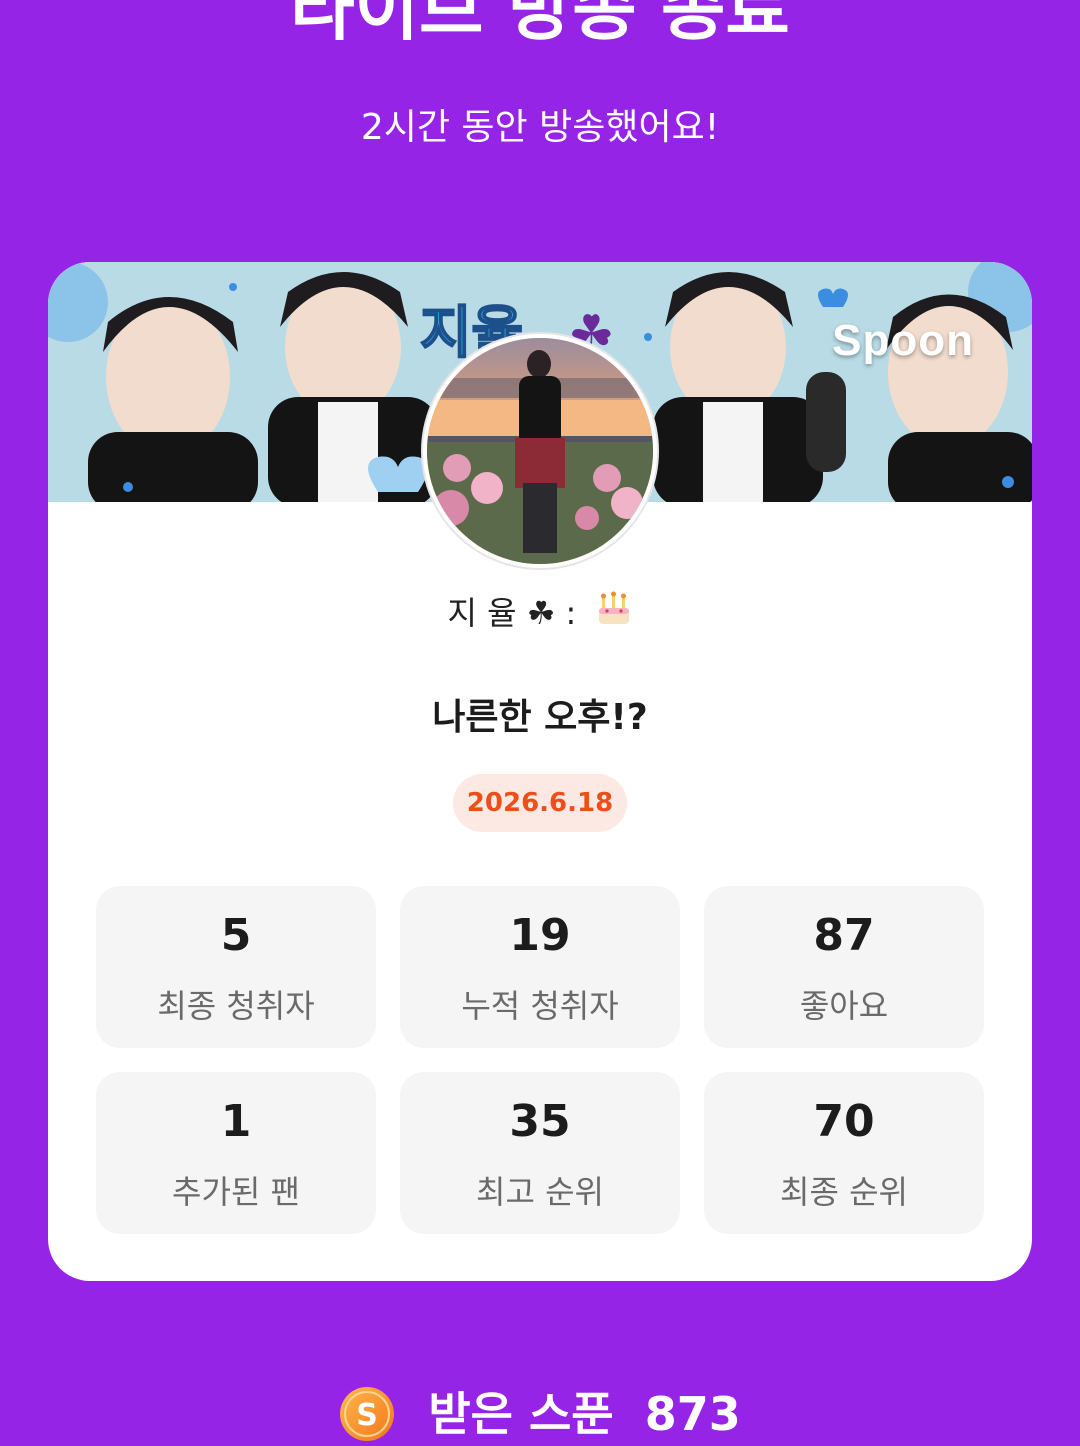  I want to click on stat-final-listeners: 5 최종 청취자, so click(236, 967).